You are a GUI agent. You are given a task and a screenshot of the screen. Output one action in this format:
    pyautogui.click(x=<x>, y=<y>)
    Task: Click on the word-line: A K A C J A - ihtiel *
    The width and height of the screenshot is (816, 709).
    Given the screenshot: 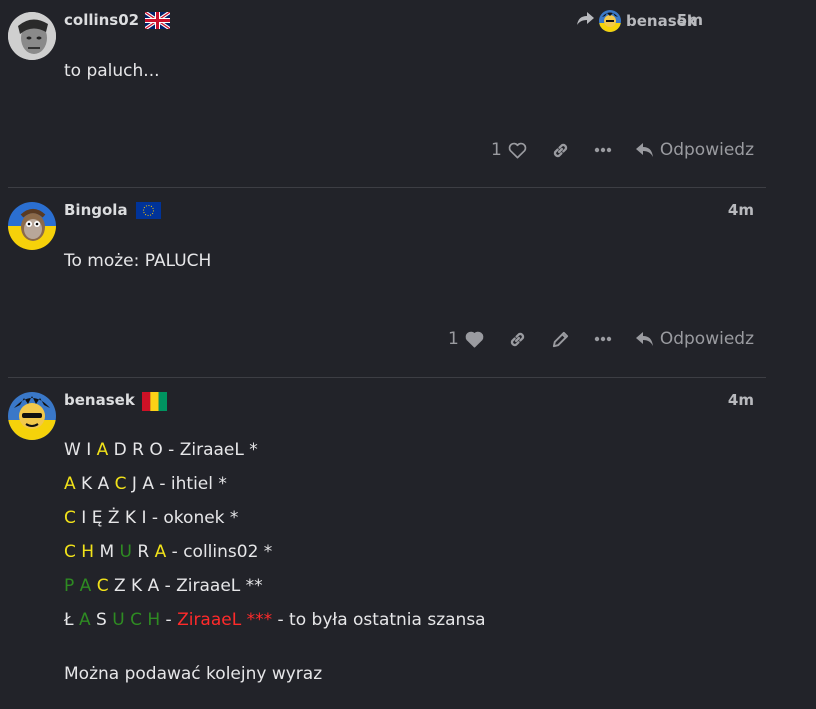 What is the action you would take?
    pyautogui.click(x=145, y=484)
    